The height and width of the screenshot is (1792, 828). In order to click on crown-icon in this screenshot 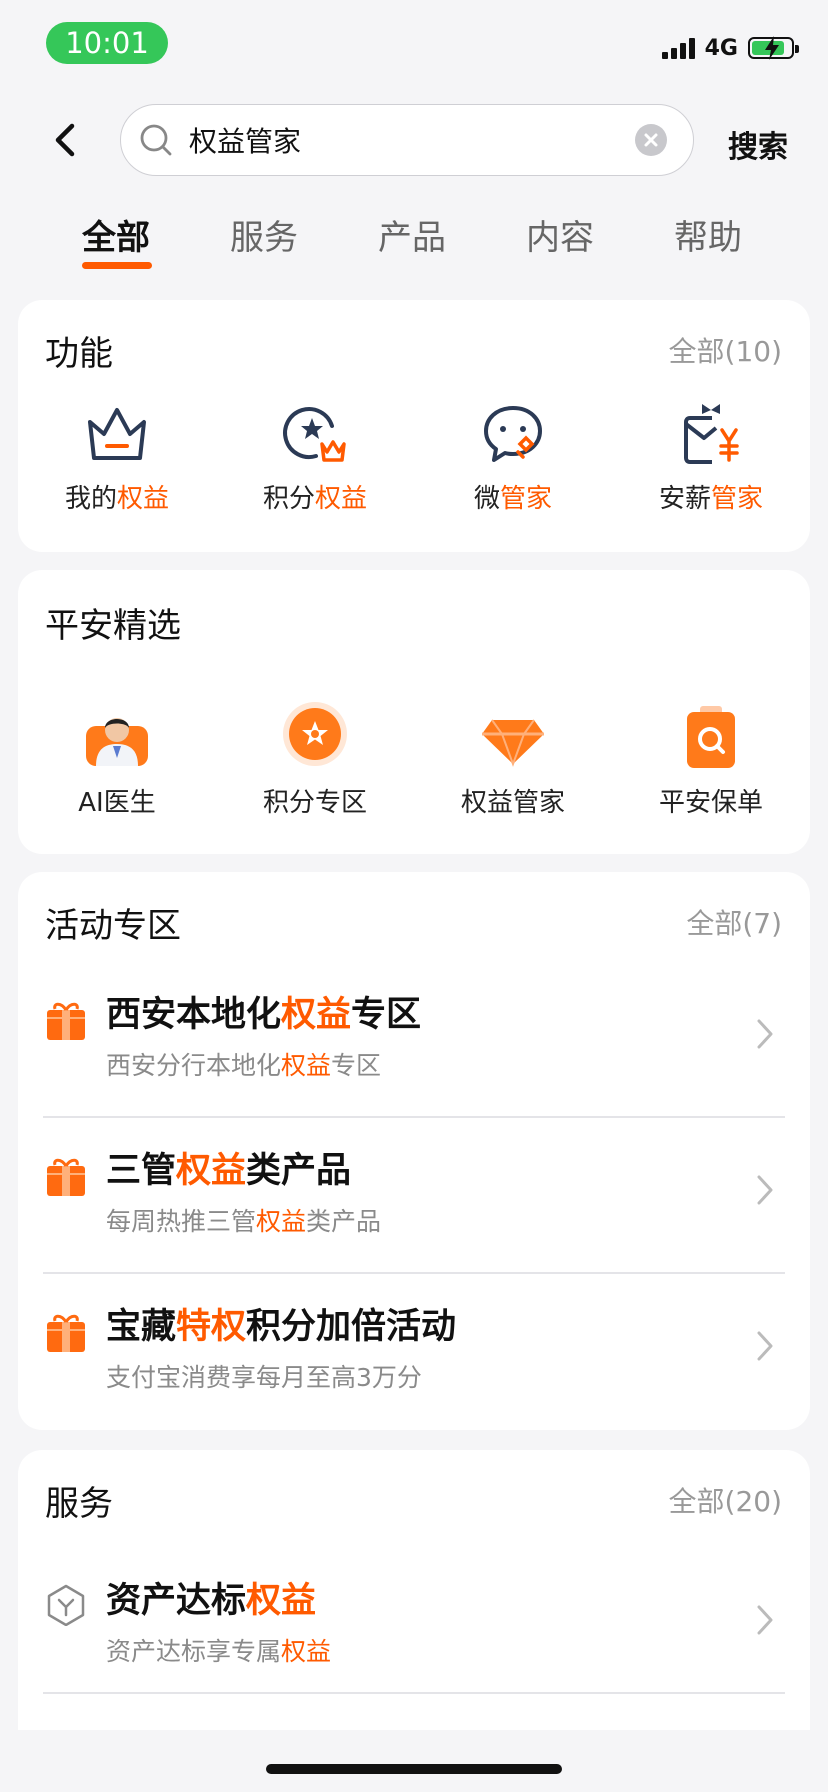, I will do `click(117, 434)`.